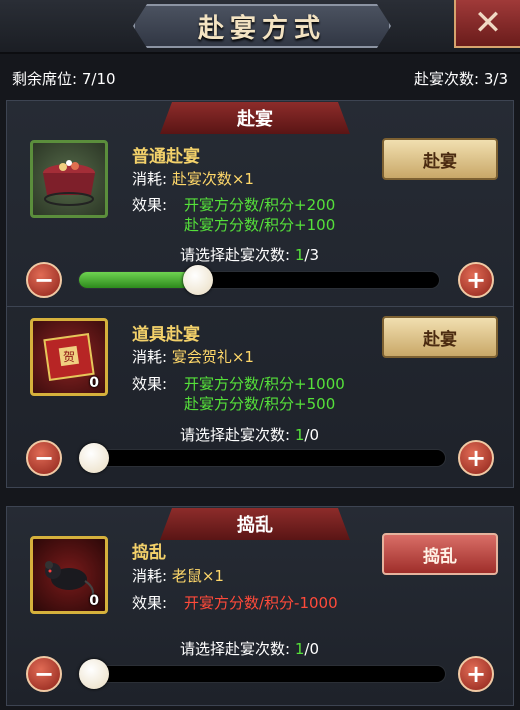 The height and width of the screenshot is (710, 520). What do you see at coordinates (166, 157) in the screenshot?
I see `item-name: 普通赴宴` at bounding box center [166, 157].